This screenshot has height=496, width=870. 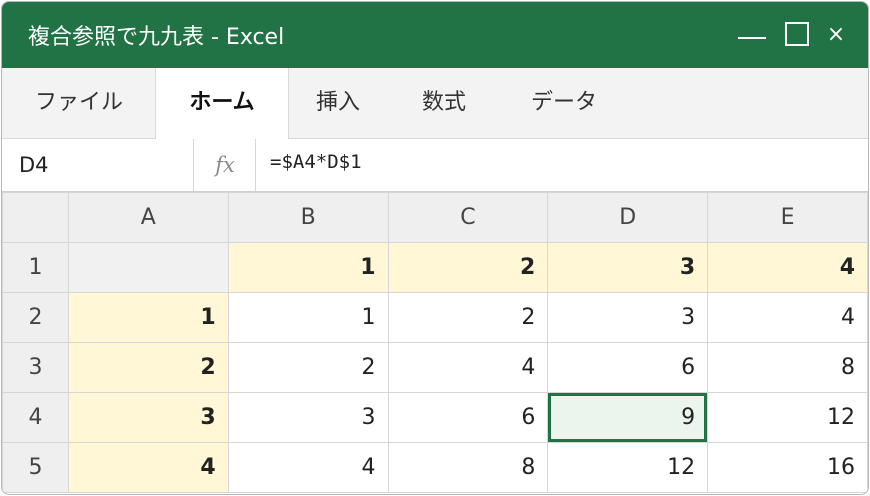 I want to click on row-header-5: 5, so click(x=35, y=467).